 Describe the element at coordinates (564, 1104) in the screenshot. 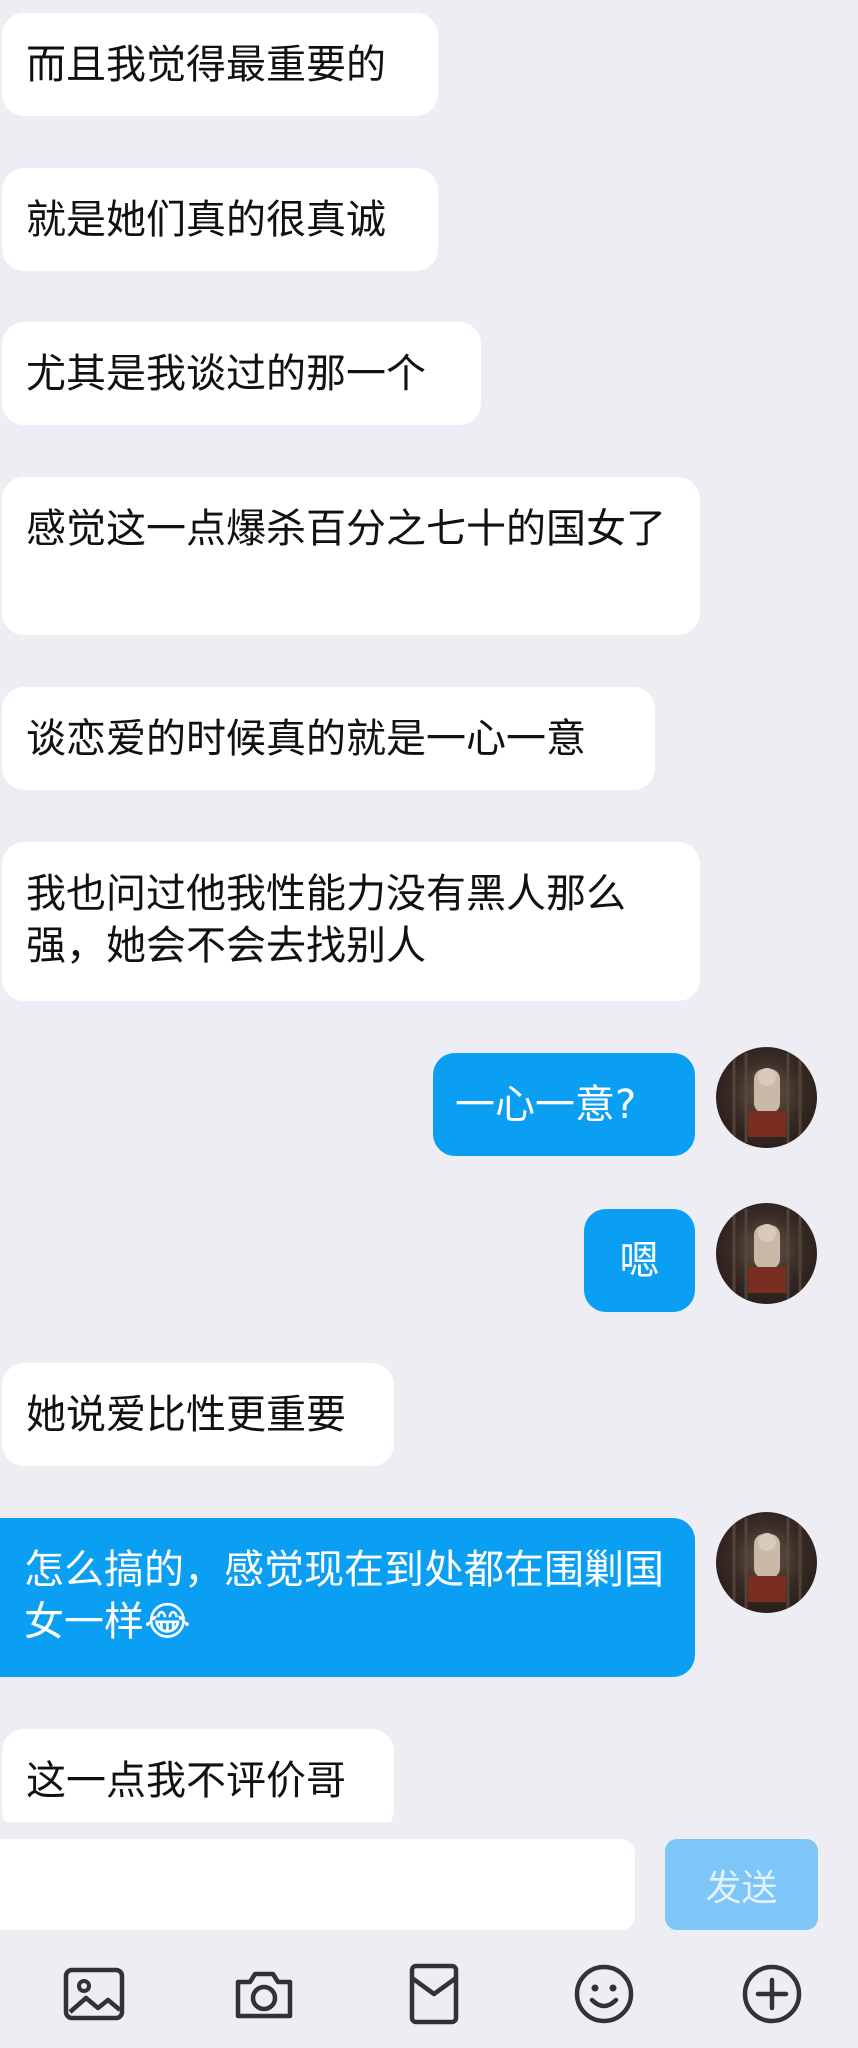

I see `message-bubble-outgoing: 一心一意?` at that location.